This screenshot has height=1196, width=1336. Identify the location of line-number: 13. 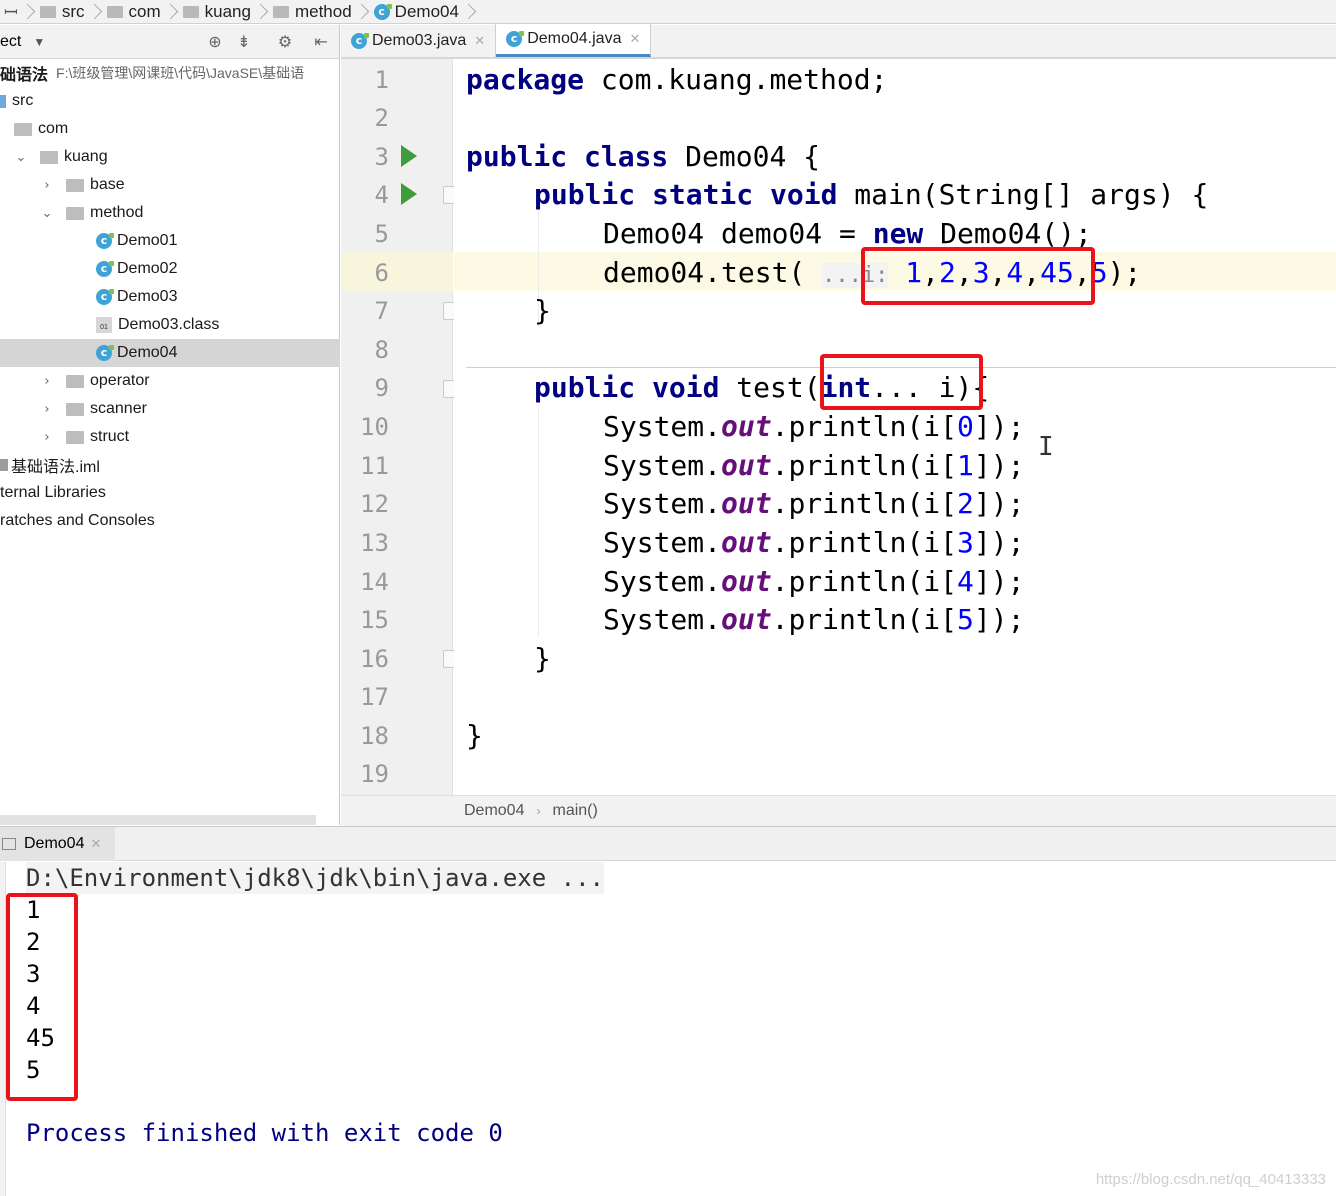
(374, 543).